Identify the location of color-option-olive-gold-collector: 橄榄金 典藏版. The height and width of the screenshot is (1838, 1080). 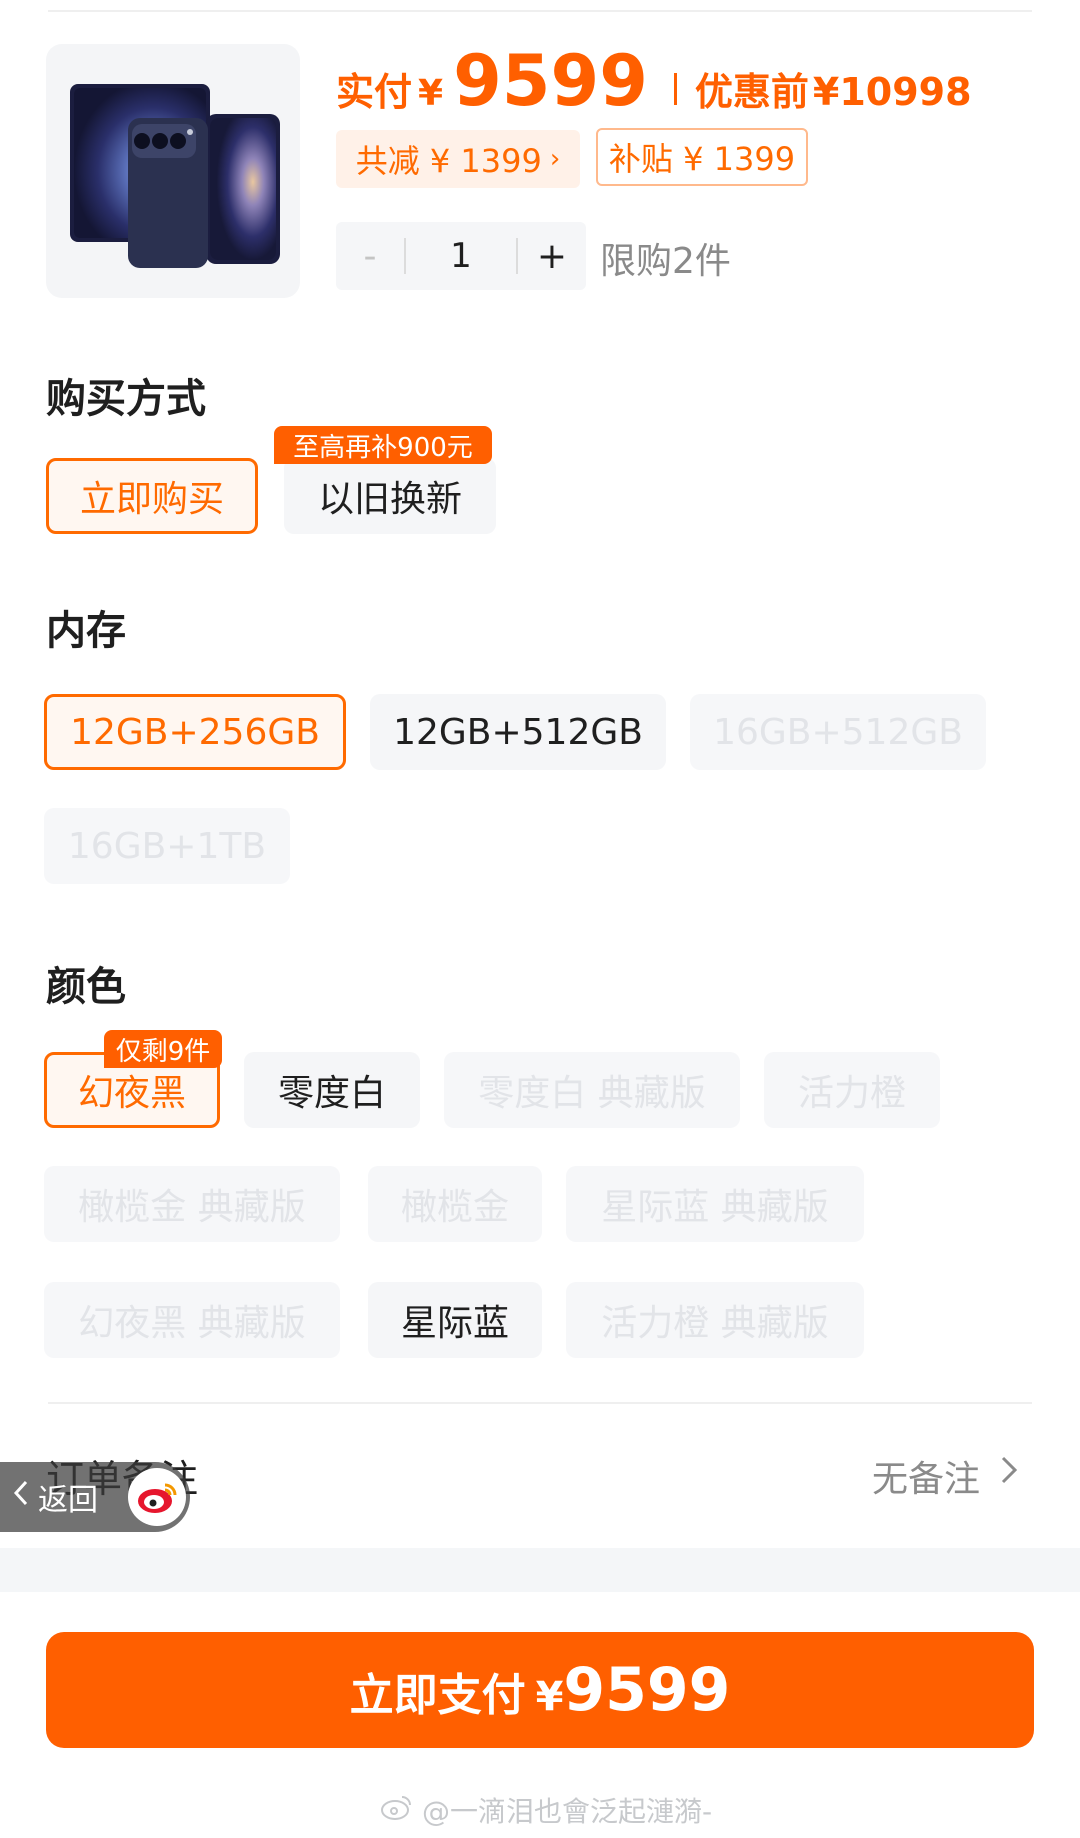
(192, 1204).